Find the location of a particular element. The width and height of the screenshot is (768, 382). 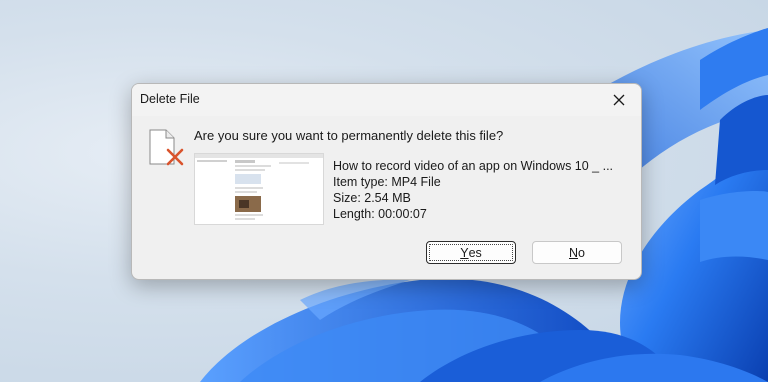

close-icon is located at coordinates (619, 100).